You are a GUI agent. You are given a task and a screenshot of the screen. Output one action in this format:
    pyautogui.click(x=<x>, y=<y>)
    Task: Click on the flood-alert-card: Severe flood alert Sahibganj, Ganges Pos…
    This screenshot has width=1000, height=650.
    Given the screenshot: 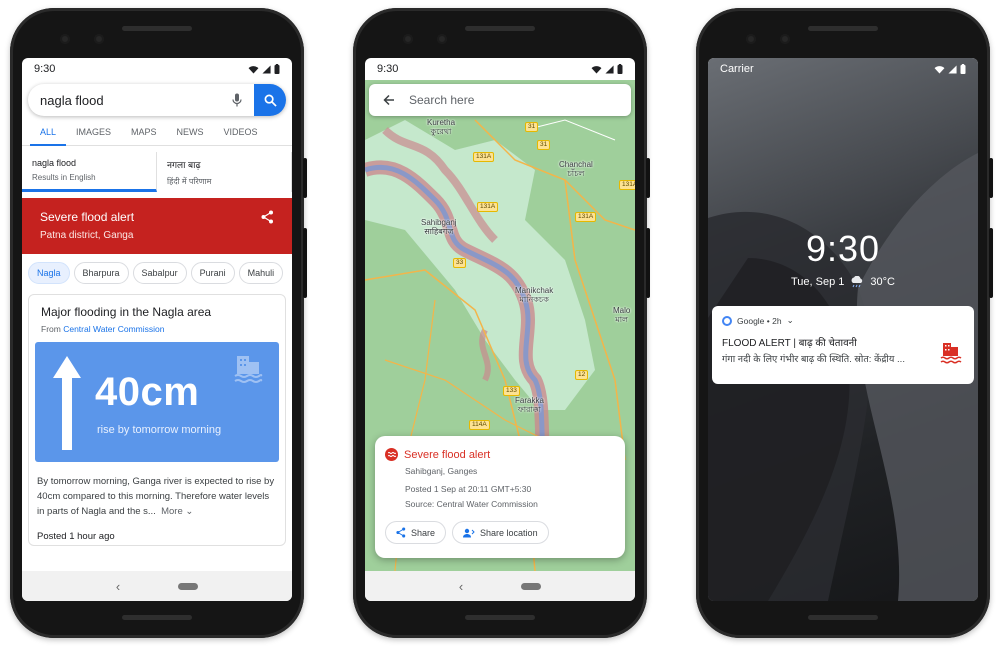 What is the action you would take?
    pyautogui.click(x=500, y=497)
    